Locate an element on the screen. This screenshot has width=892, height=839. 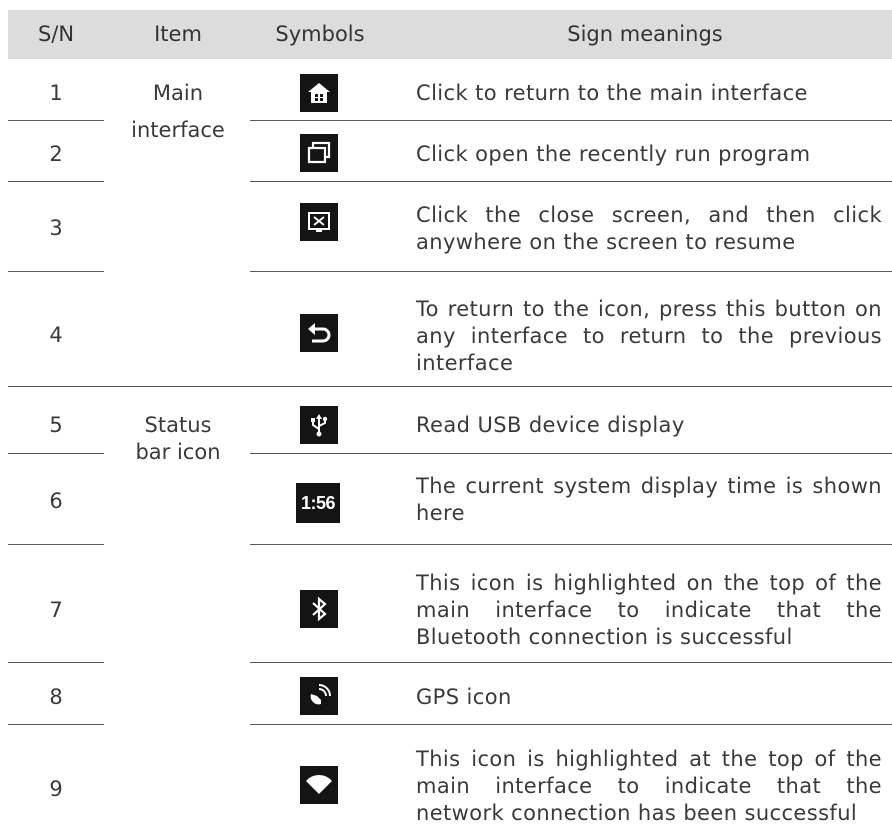
group-label-main-line2: interface is located at coordinates (178, 130).